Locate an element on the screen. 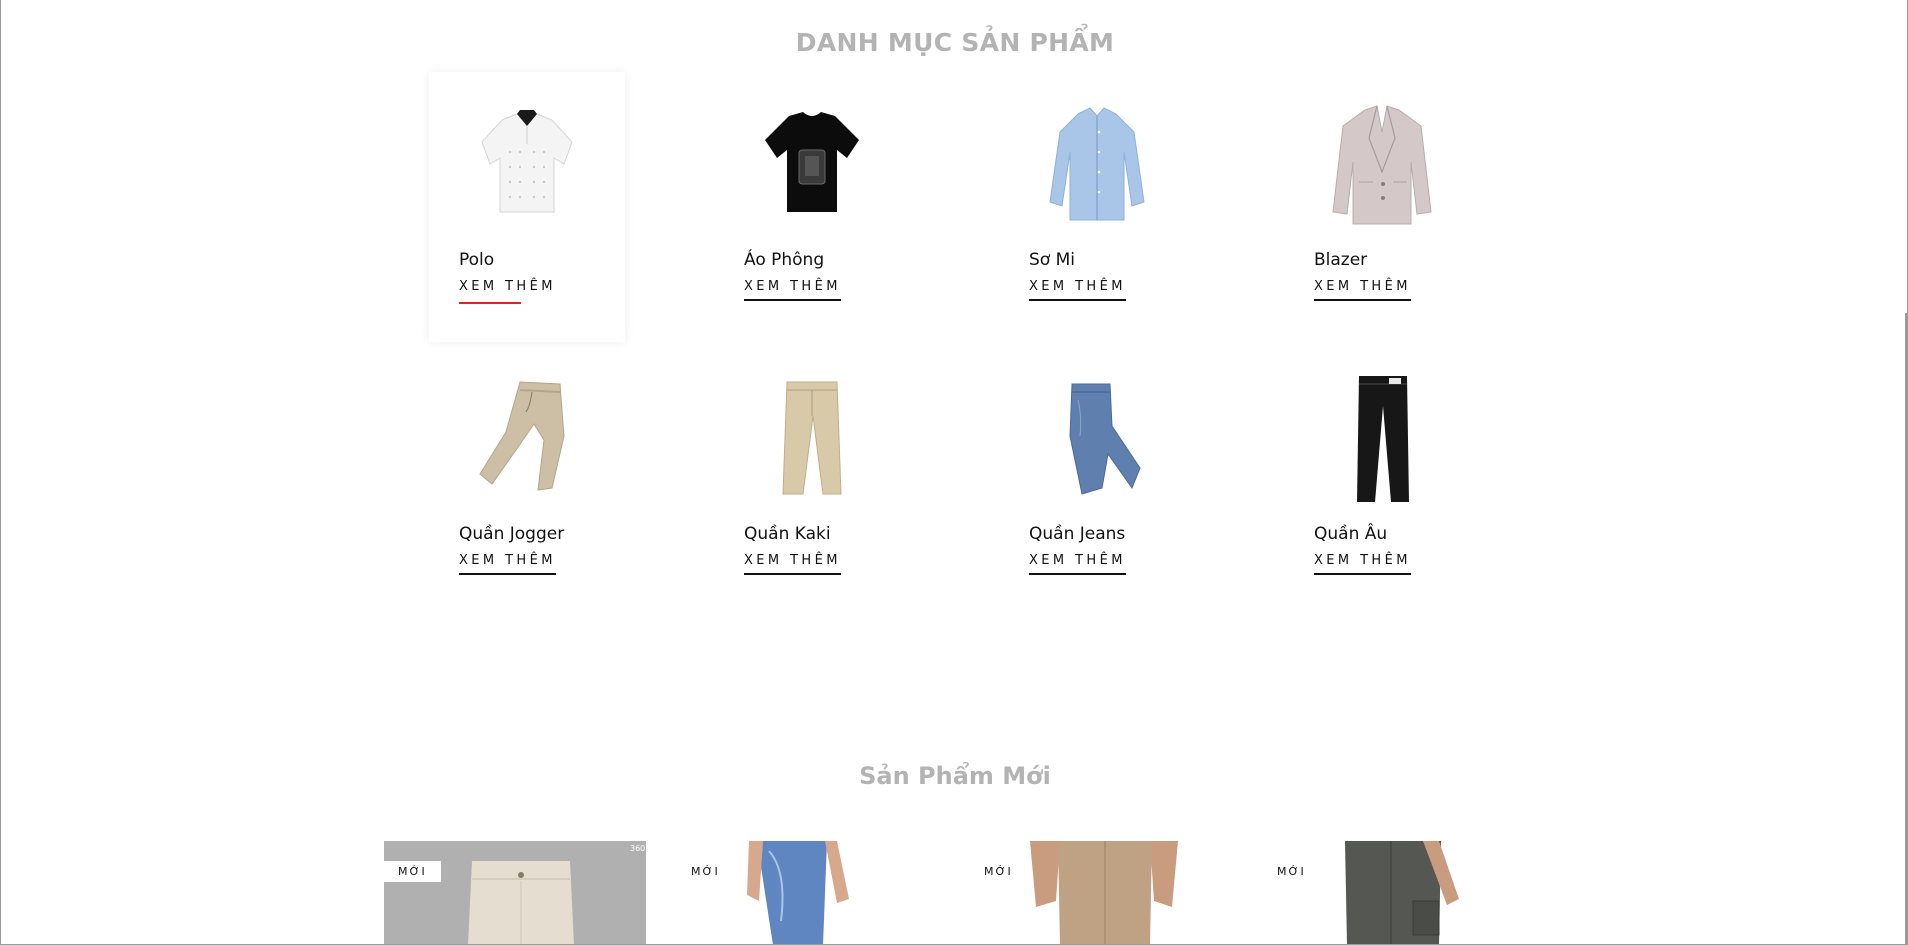 Image resolution: width=1908 pixels, height=945 pixels. category-name: Áo Phông is located at coordinates (784, 260).